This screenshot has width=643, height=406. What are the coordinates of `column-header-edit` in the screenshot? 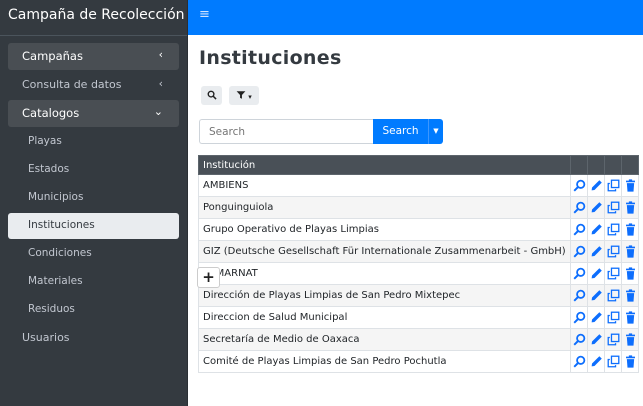 It's located at (596, 165).